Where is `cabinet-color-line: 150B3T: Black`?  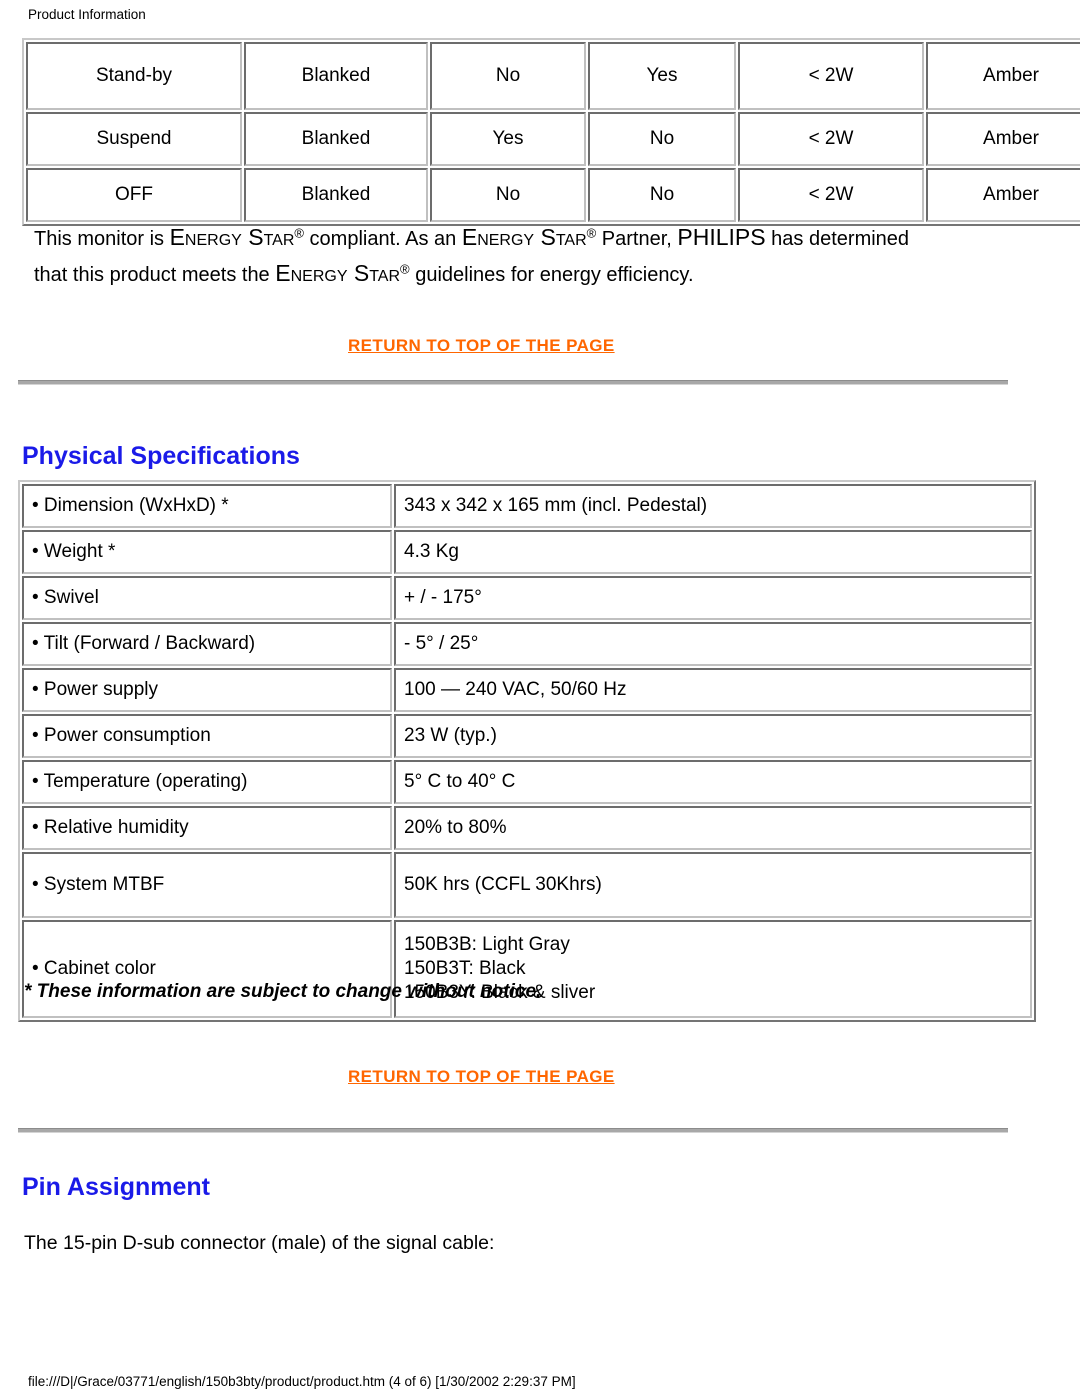 cabinet-color-line: 150B3T: Black is located at coordinates (465, 968).